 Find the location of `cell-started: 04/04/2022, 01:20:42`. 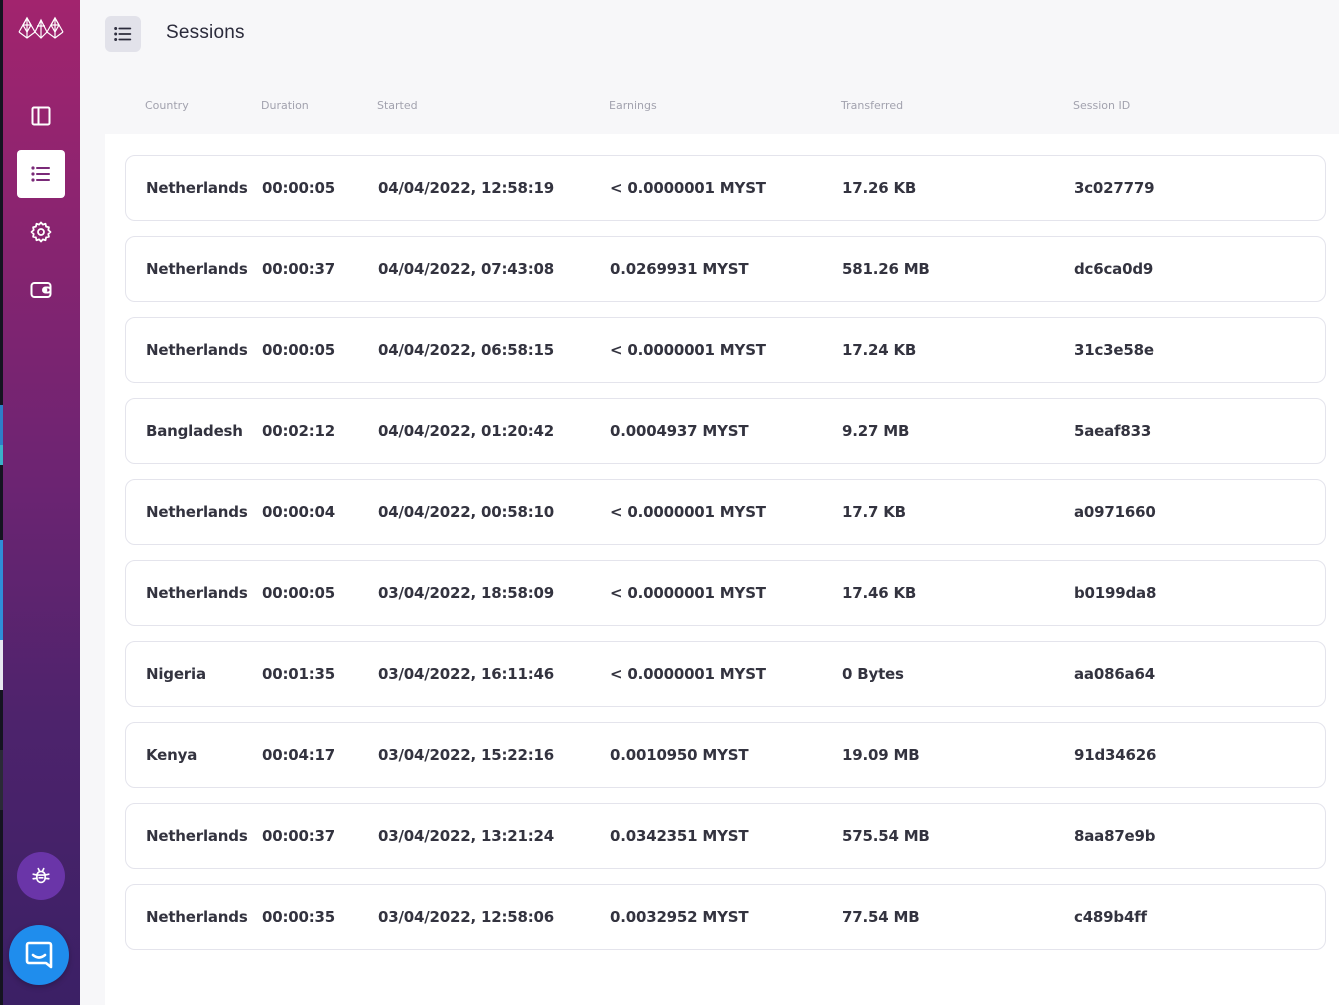

cell-started: 04/04/2022, 01:20:42 is located at coordinates (466, 431).